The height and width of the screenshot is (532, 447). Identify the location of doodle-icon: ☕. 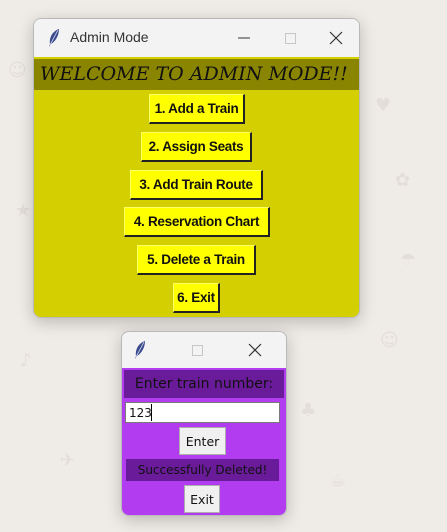
(338, 480).